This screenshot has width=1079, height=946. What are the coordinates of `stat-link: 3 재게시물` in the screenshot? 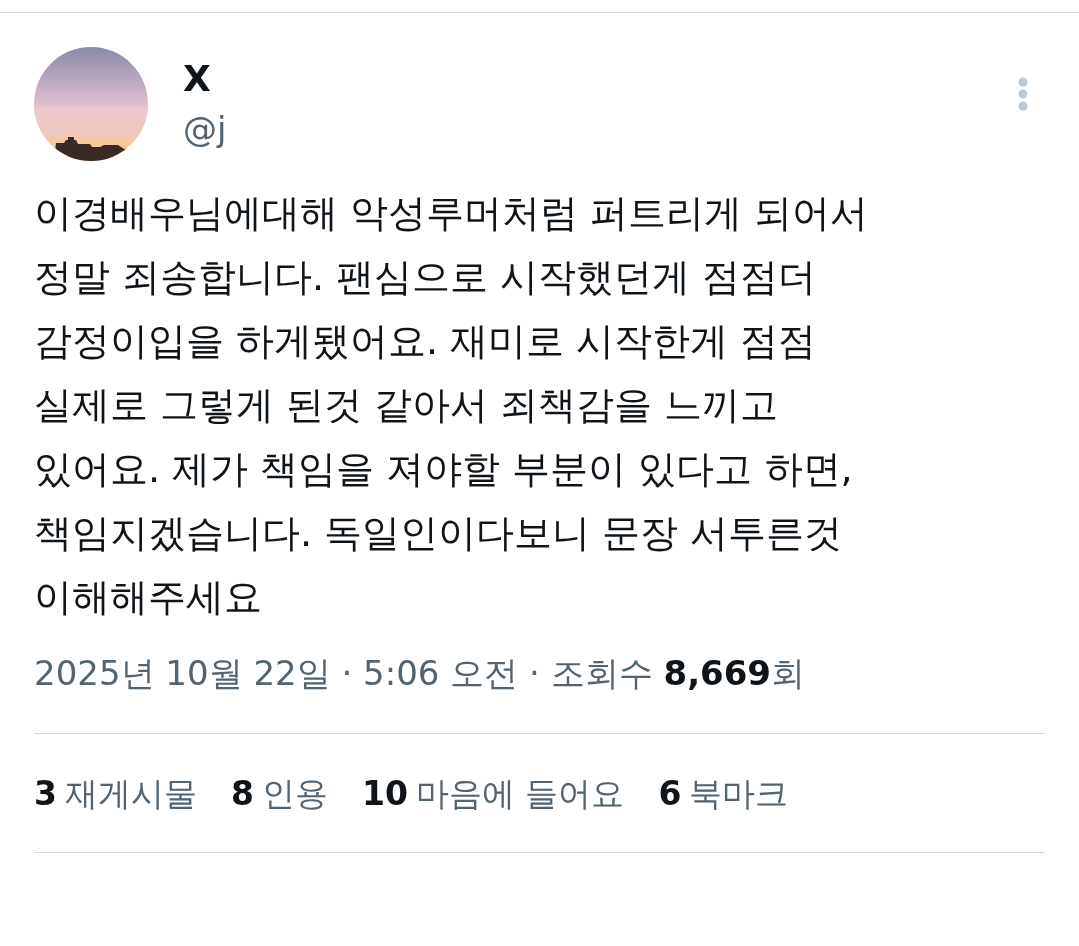 It's located at (115, 794).